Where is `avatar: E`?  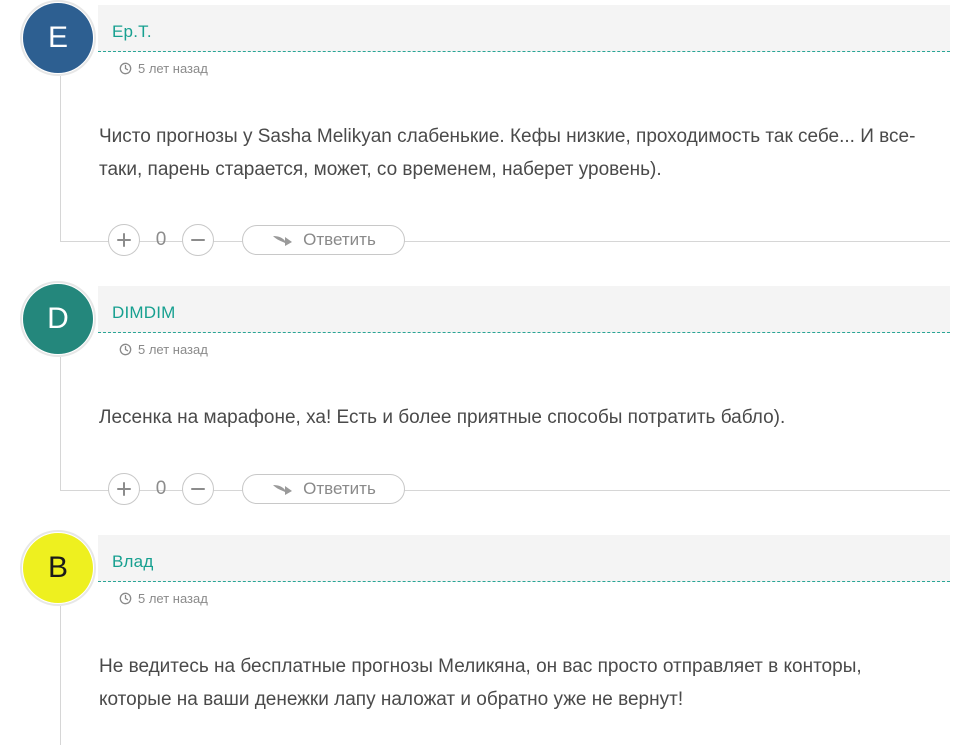
avatar: E is located at coordinates (58, 38).